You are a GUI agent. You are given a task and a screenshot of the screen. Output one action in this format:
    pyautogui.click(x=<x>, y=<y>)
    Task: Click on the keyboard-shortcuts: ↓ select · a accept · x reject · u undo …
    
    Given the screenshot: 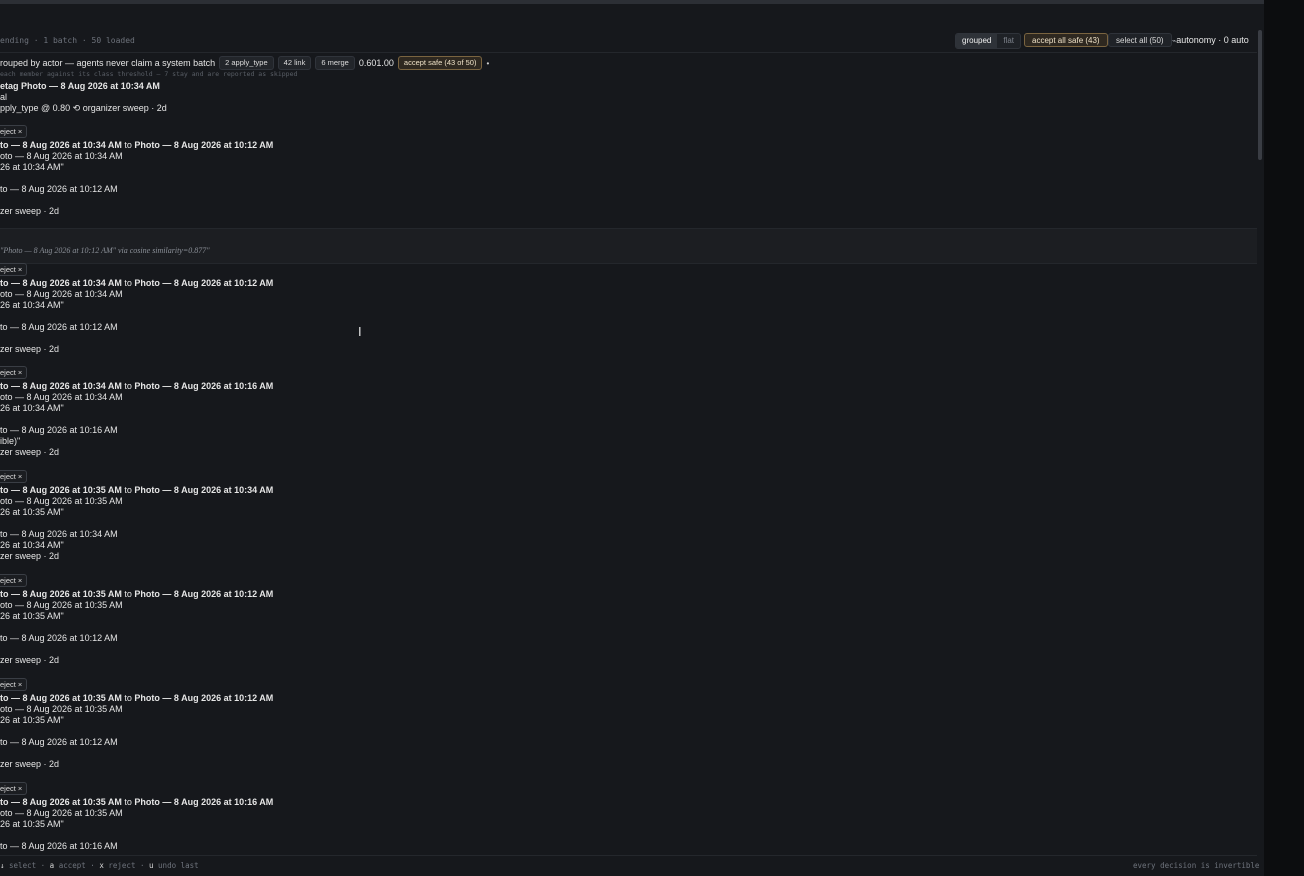 What is the action you would take?
    pyautogui.click(x=99, y=865)
    